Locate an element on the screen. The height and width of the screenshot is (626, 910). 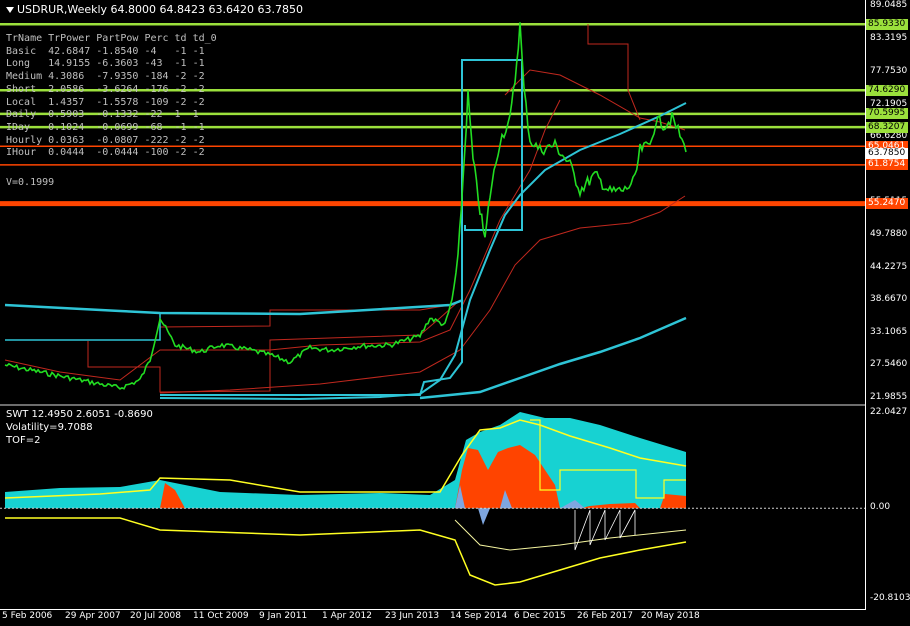
time-axis-line is located at coordinates (433, 609).